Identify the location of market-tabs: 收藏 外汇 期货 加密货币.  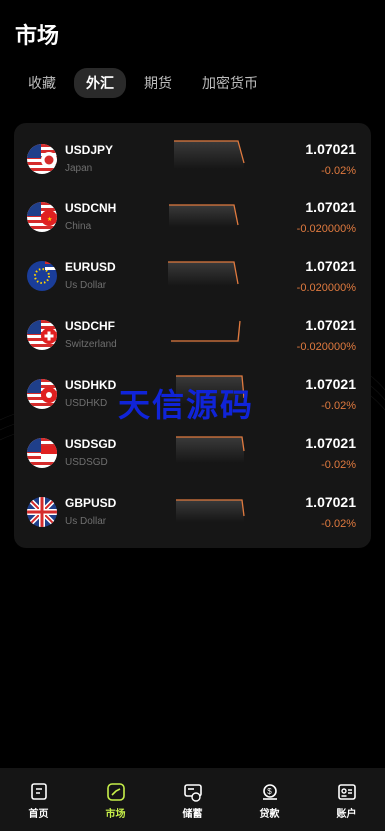
(146, 83).